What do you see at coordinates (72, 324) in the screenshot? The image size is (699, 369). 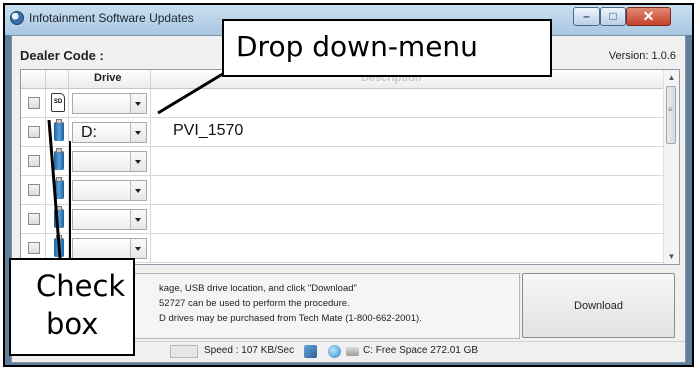 I see `checkbox-callout-line2: box` at bounding box center [72, 324].